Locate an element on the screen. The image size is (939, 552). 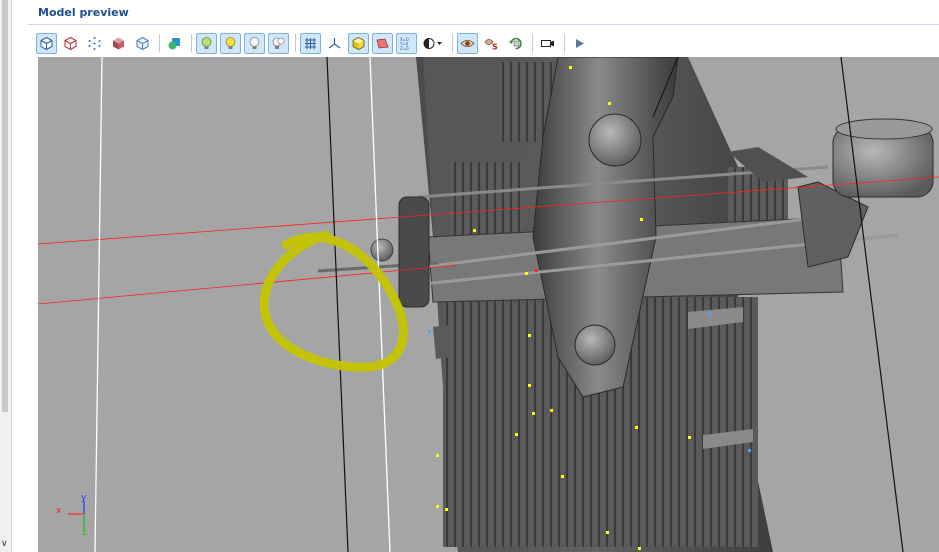
z-axis-label: z is located at coordinates (84, 533).